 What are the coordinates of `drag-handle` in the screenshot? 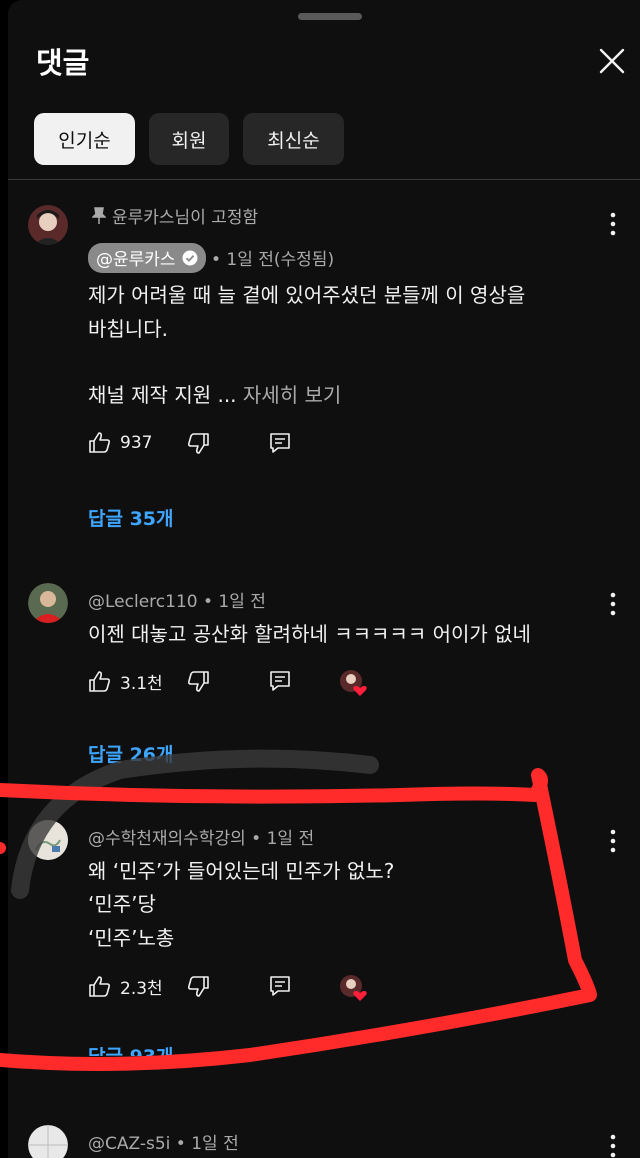 It's located at (330, 16).